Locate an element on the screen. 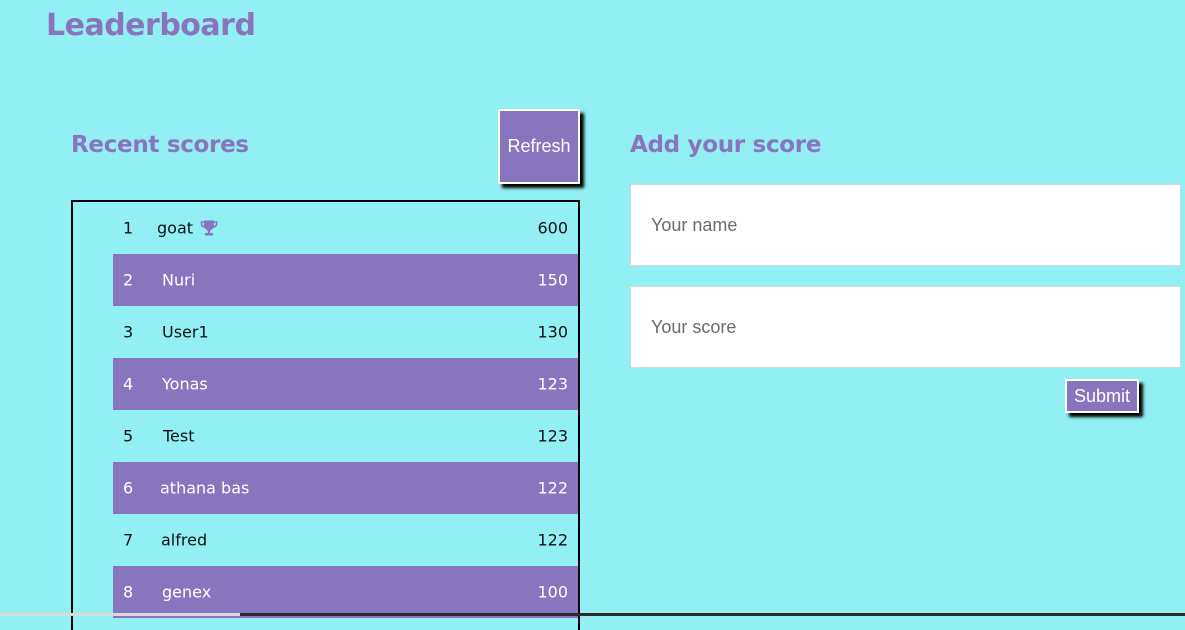 The height and width of the screenshot is (630, 1185). score-rank: 7 is located at coordinates (128, 540).